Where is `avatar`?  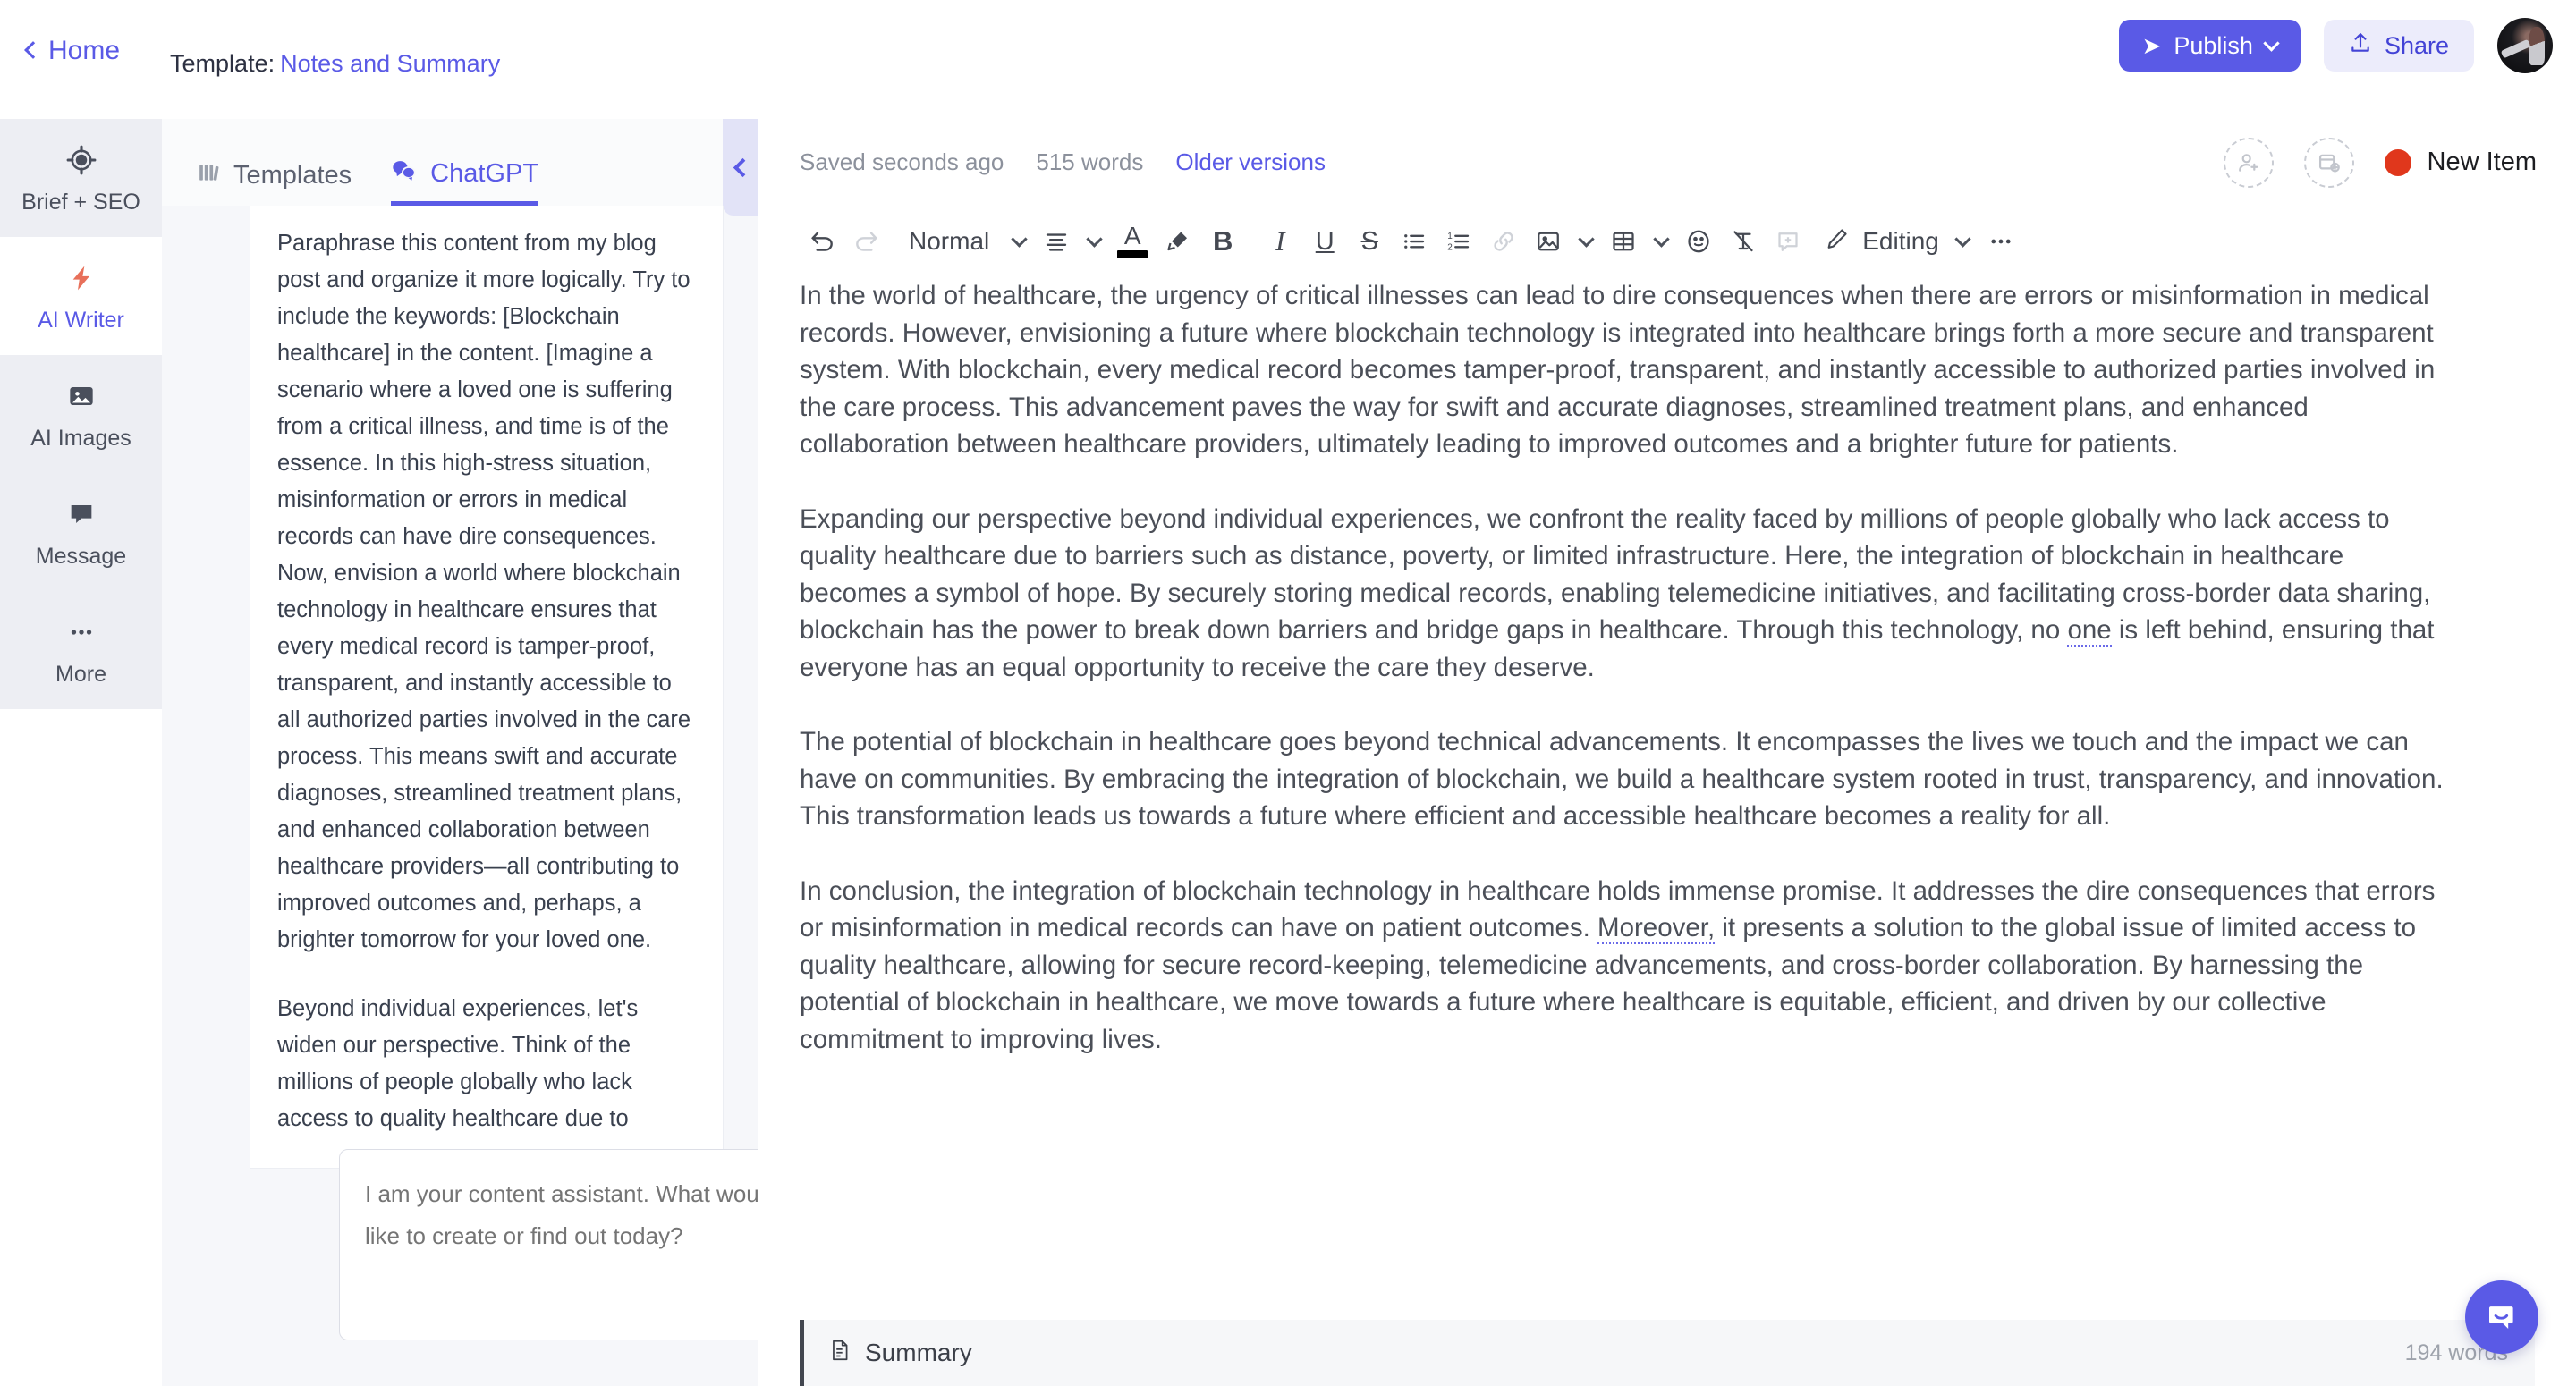 avatar is located at coordinates (2525, 45).